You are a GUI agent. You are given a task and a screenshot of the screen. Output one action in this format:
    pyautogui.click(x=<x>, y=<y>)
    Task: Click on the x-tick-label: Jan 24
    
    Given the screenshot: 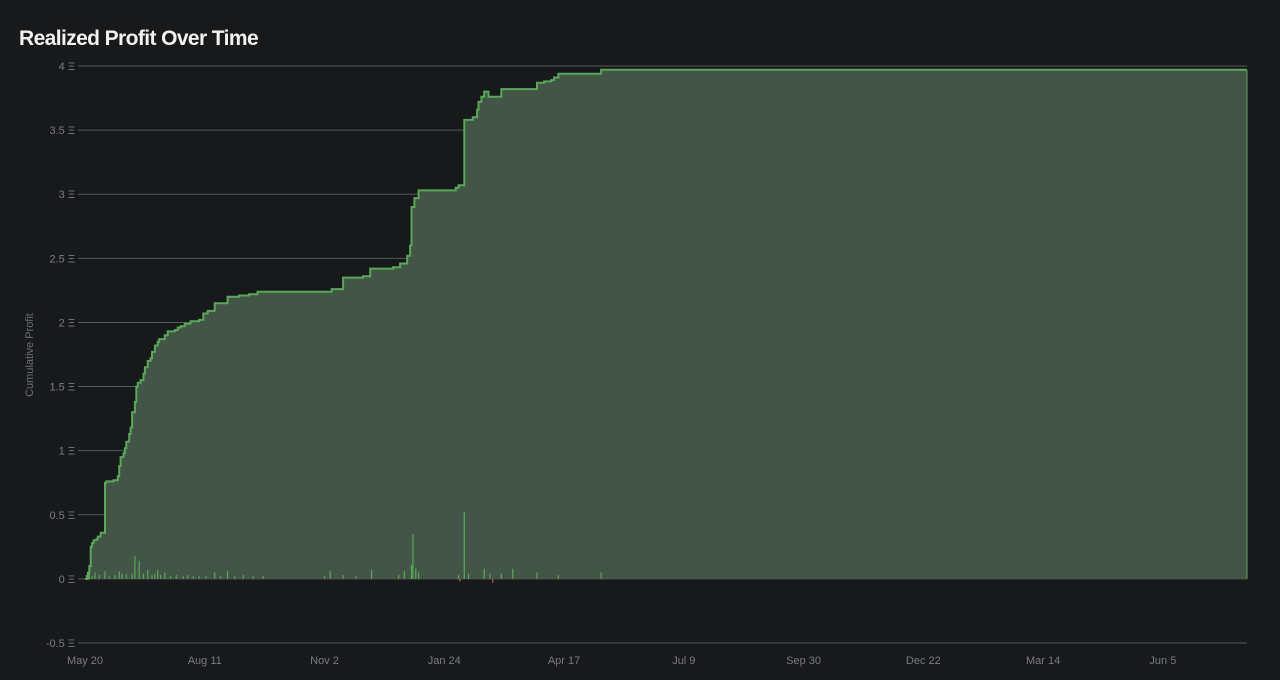 What is the action you would take?
    pyautogui.click(x=444, y=661)
    